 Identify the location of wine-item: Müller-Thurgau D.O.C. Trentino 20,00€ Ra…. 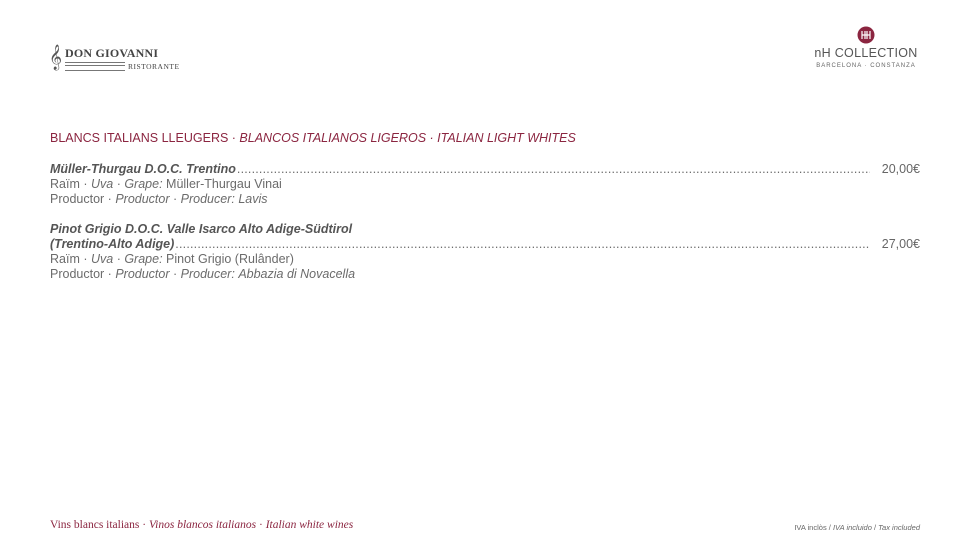
(485, 184).